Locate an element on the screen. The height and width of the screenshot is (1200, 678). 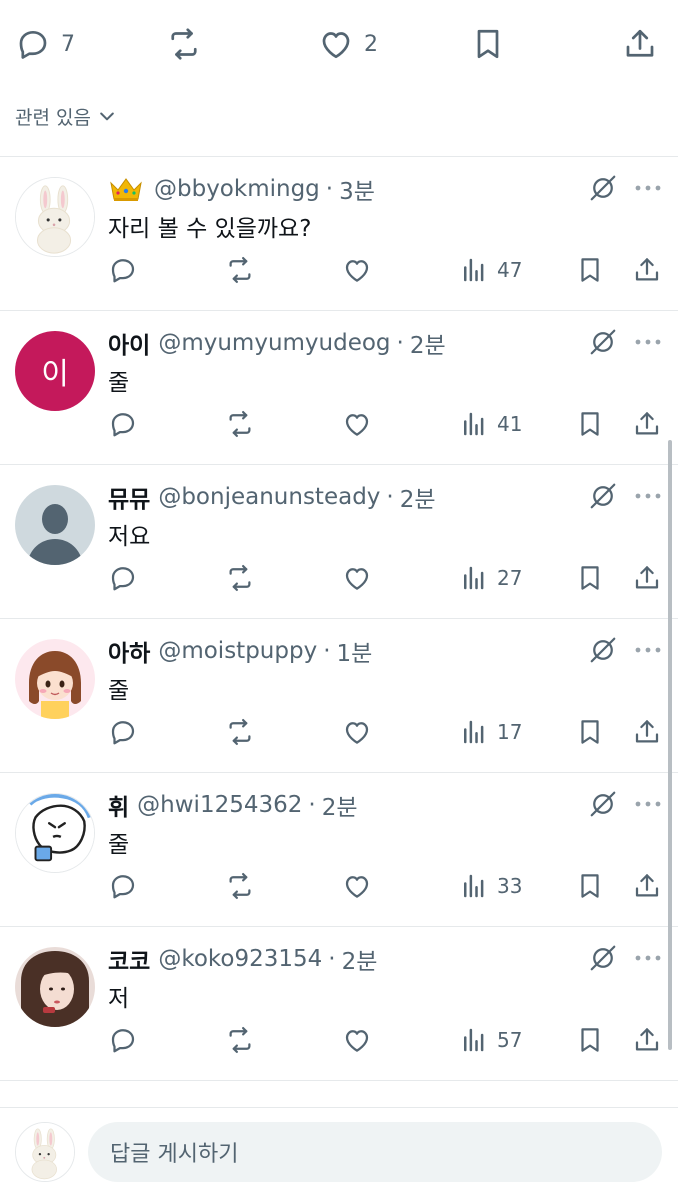
views-button: 57 is located at coordinates (490, 1040).